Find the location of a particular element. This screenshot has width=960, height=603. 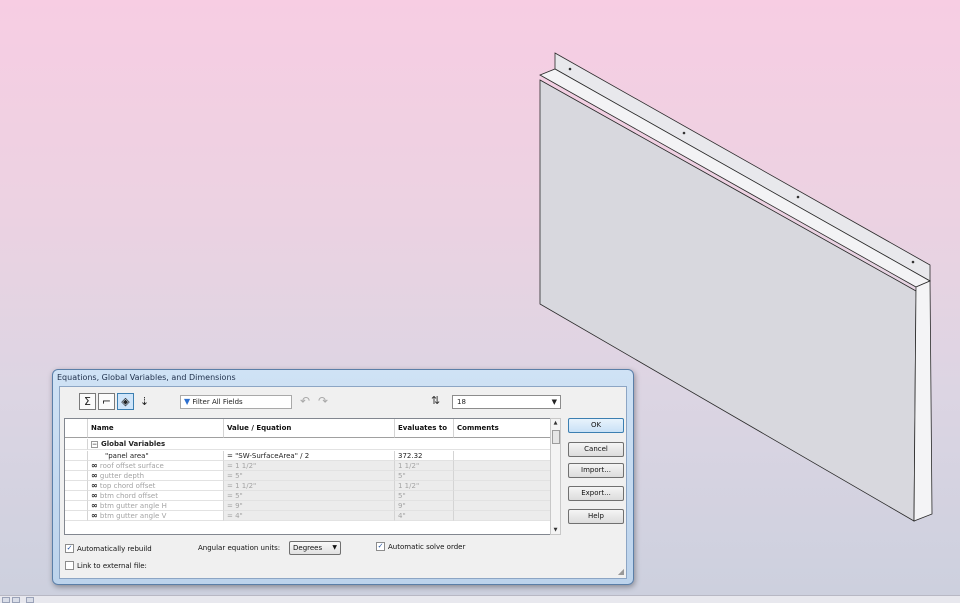

help-button: Help is located at coordinates (596, 516).